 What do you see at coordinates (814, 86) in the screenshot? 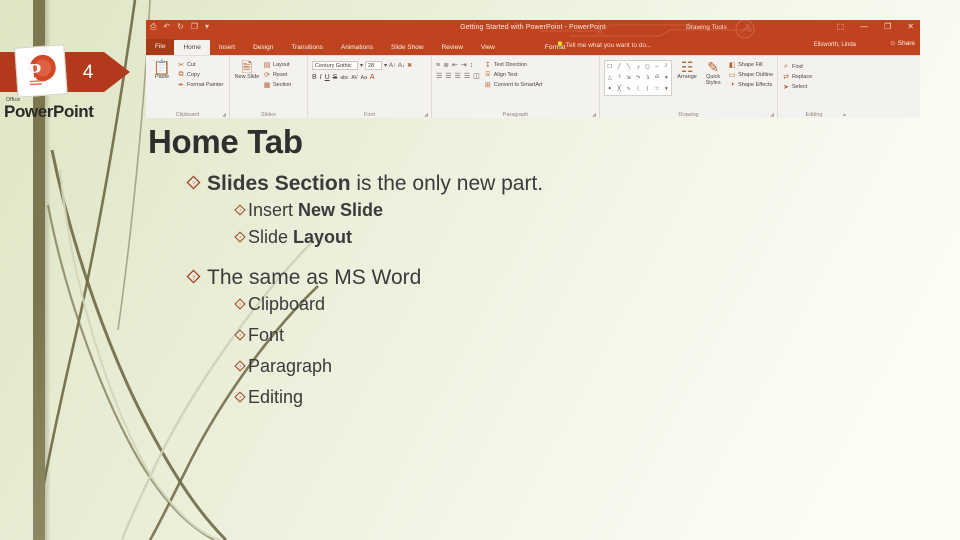
I see `select-button: ➤ Select` at bounding box center [814, 86].